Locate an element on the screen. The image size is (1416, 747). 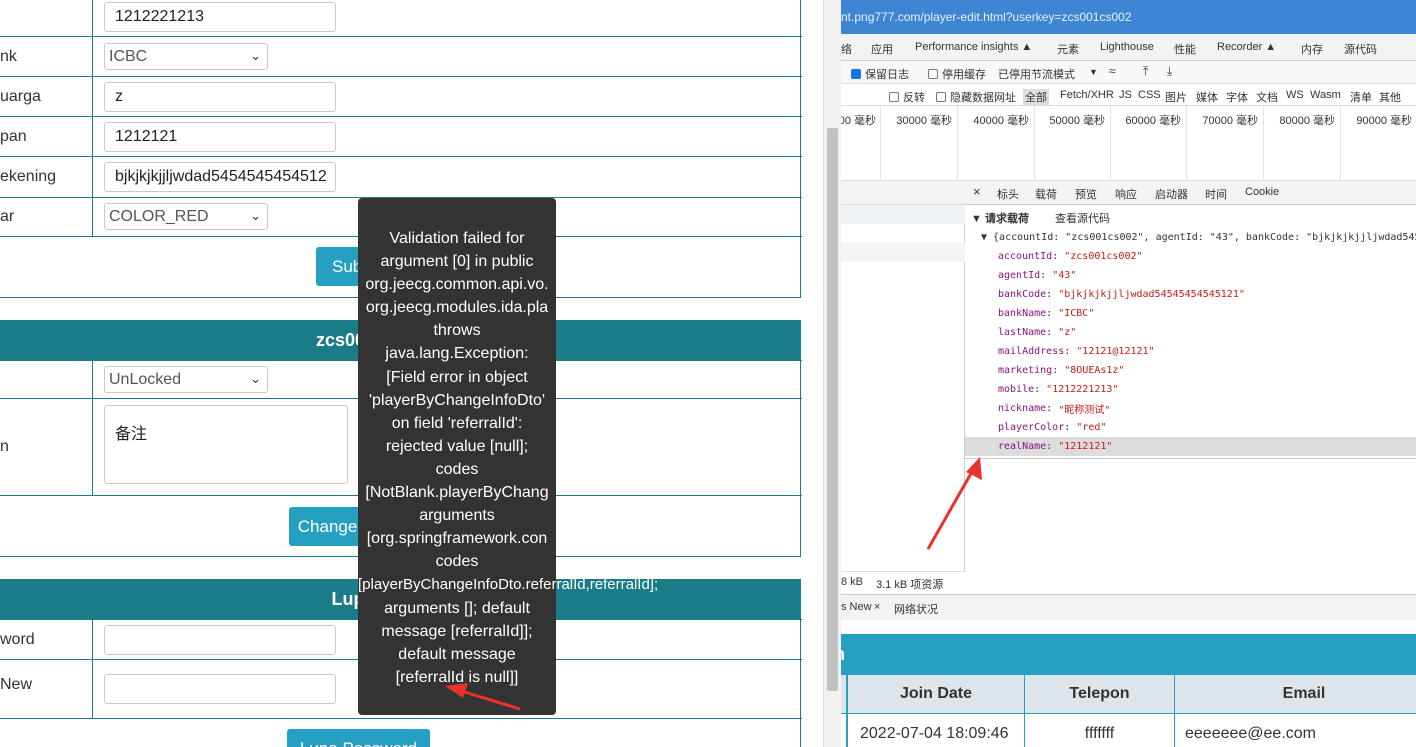
filter-doc: 文档 is located at coordinates (1267, 97).